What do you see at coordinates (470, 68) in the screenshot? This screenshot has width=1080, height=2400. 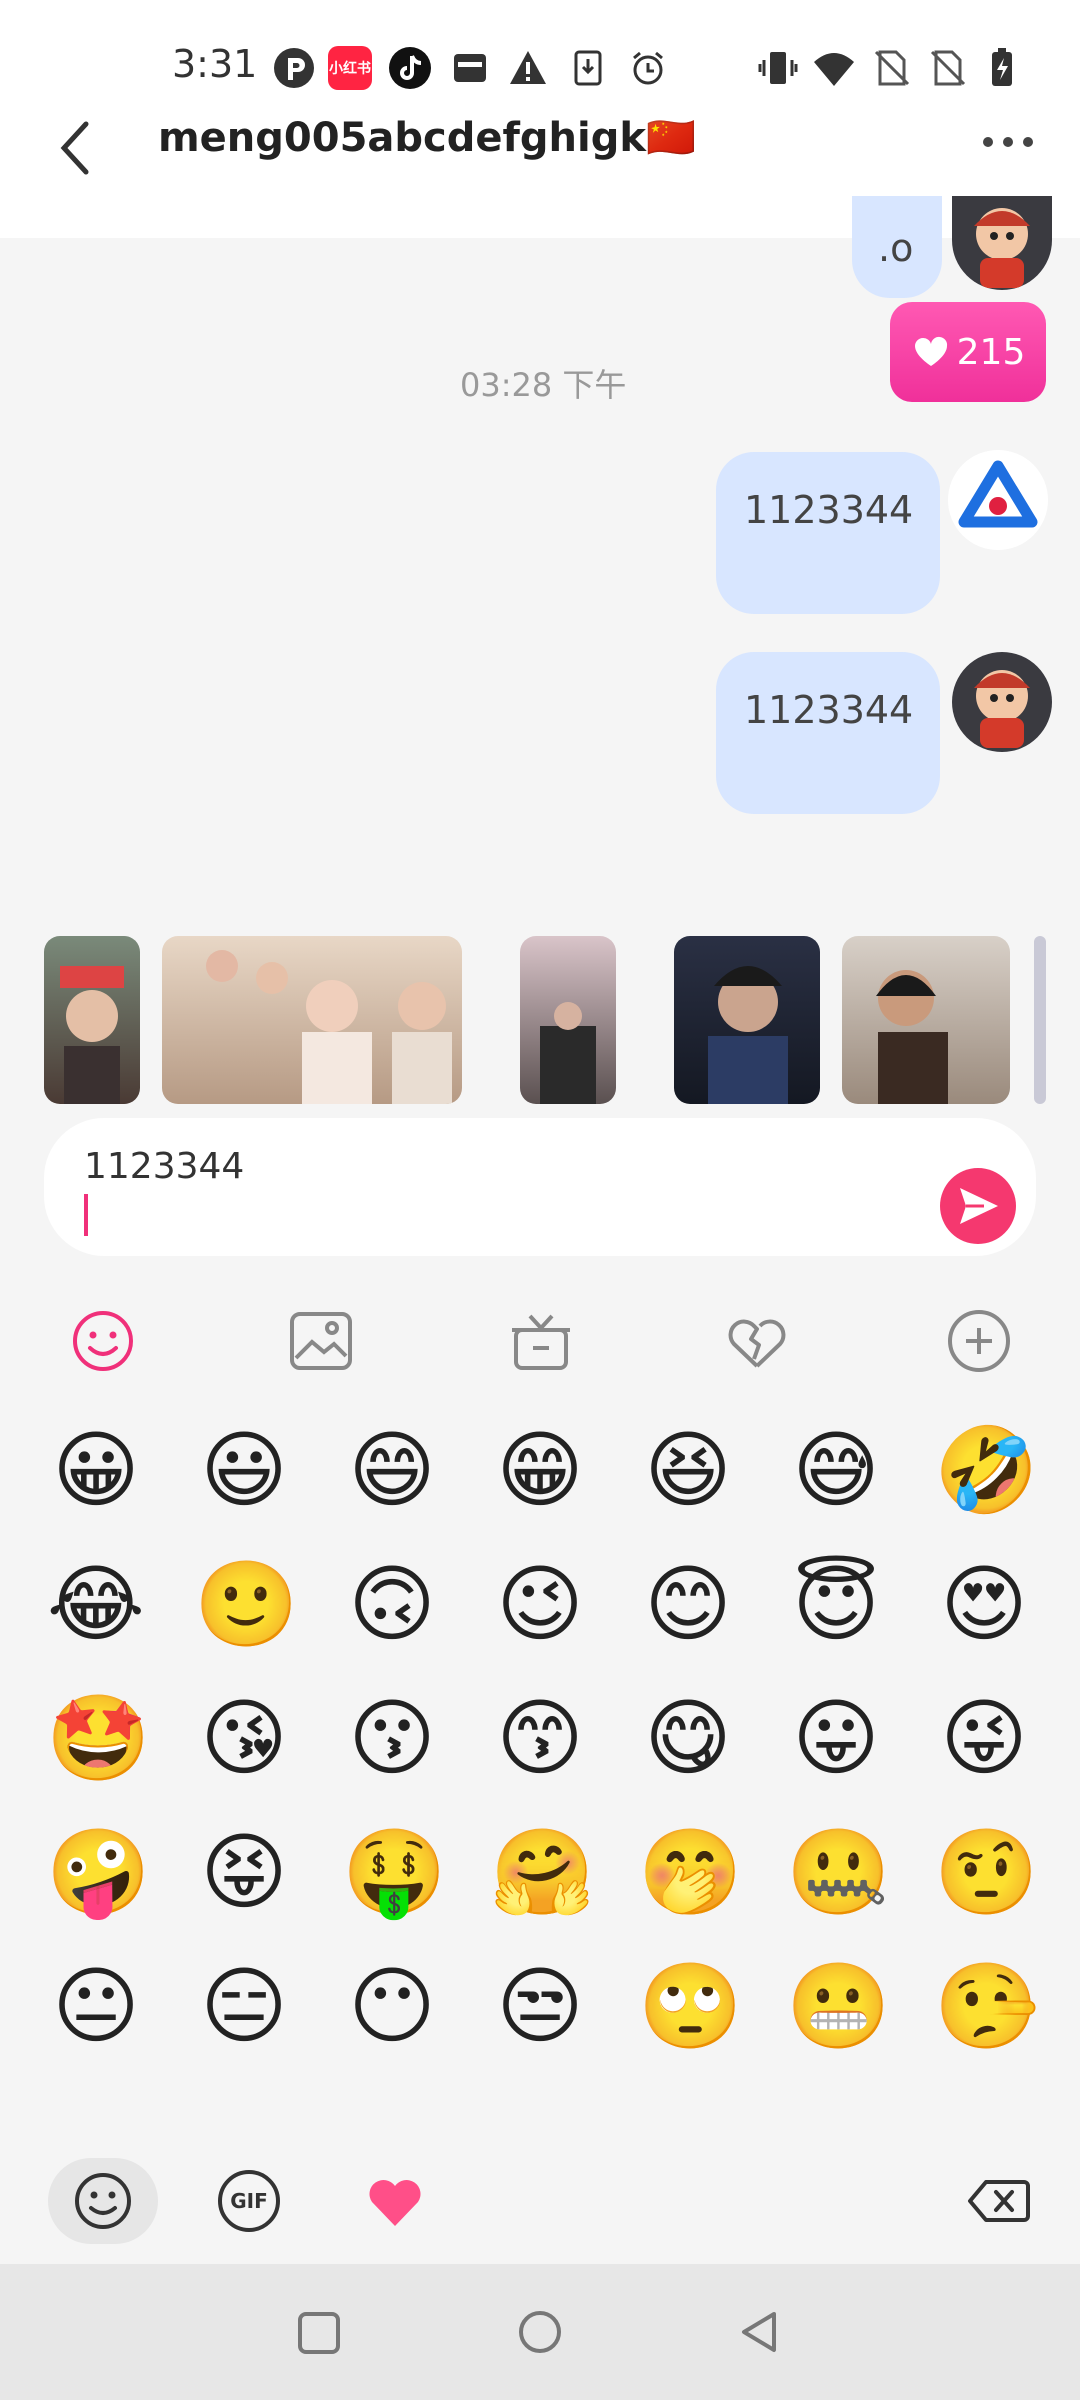 I see `wallet-icon` at bounding box center [470, 68].